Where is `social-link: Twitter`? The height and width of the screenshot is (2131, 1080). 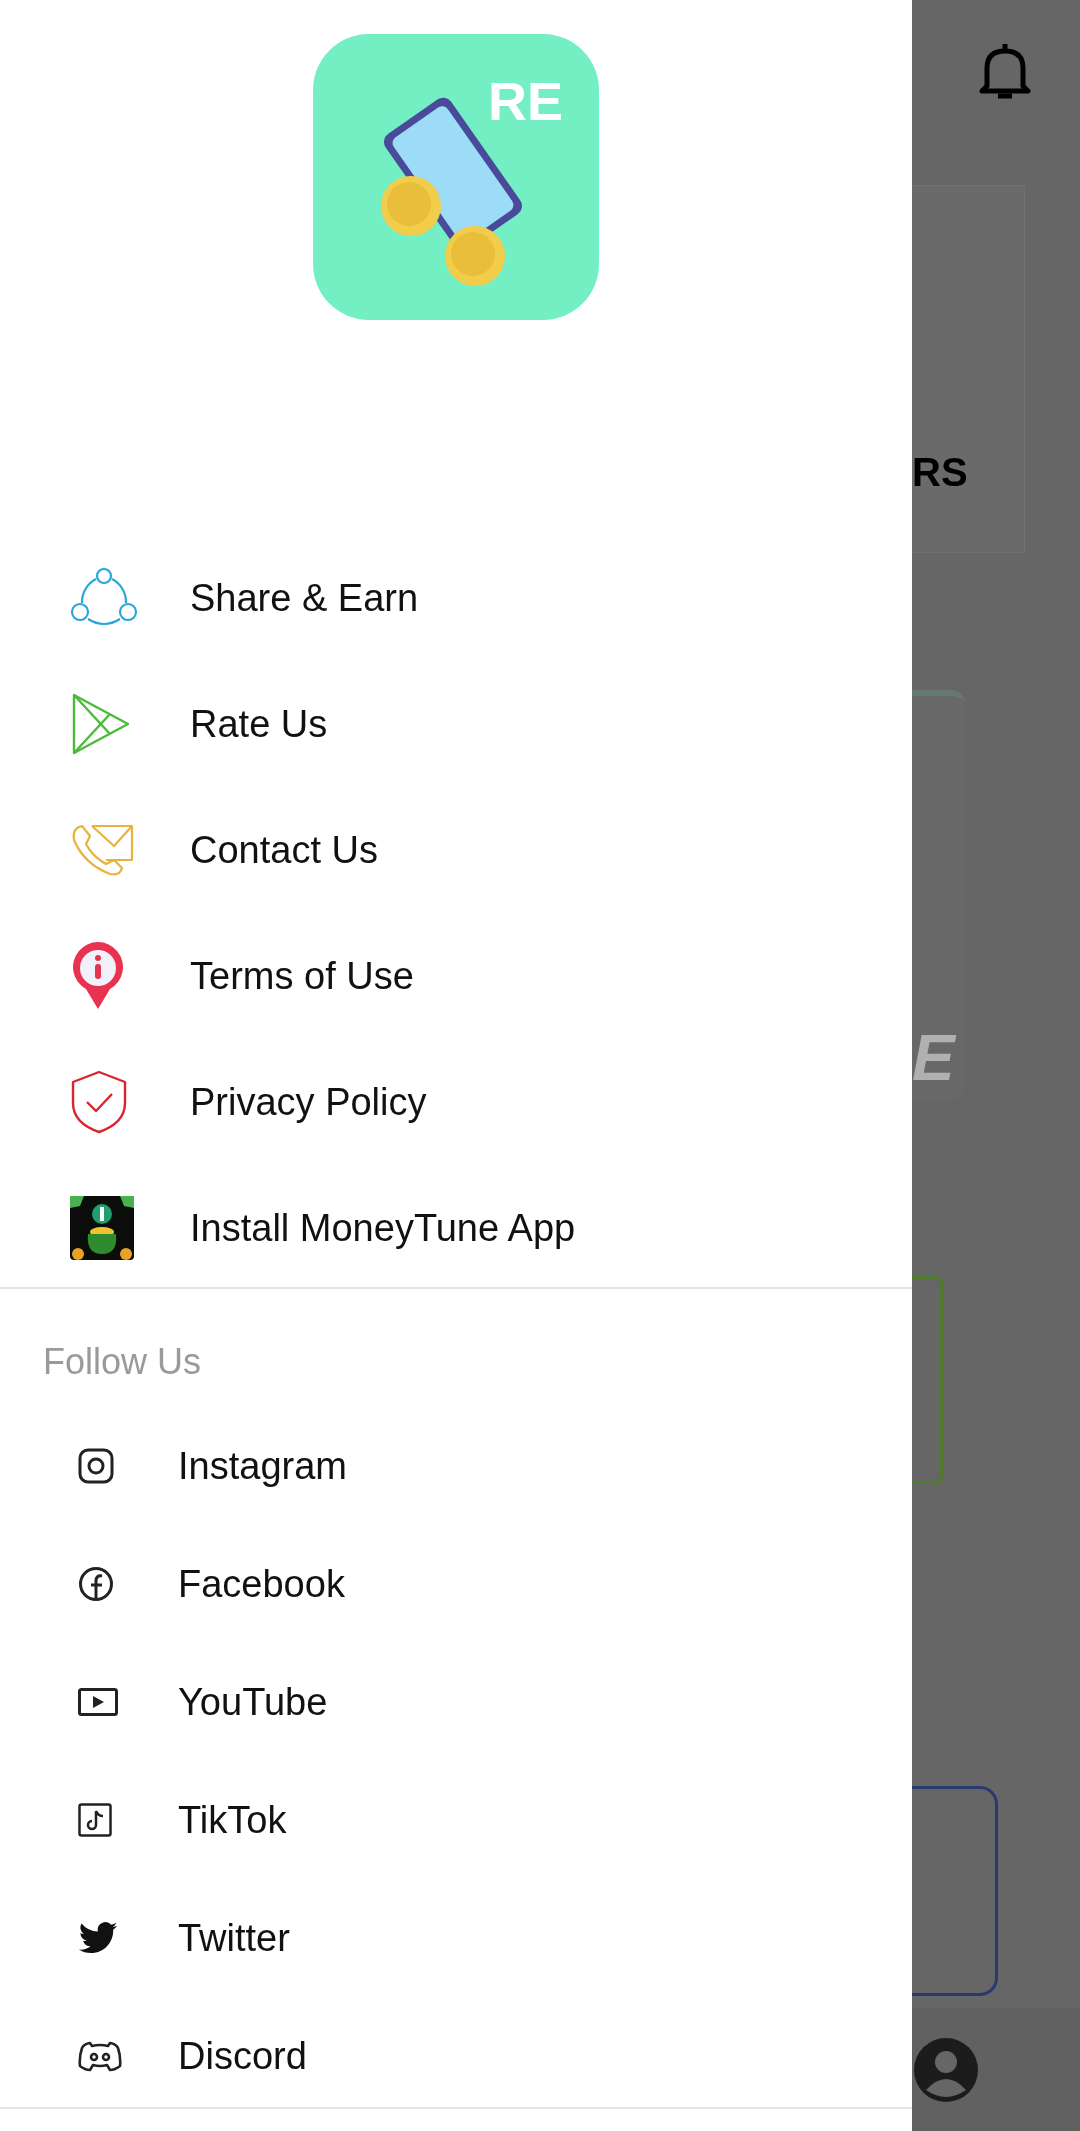
social-link: Twitter is located at coordinates (456, 1938).